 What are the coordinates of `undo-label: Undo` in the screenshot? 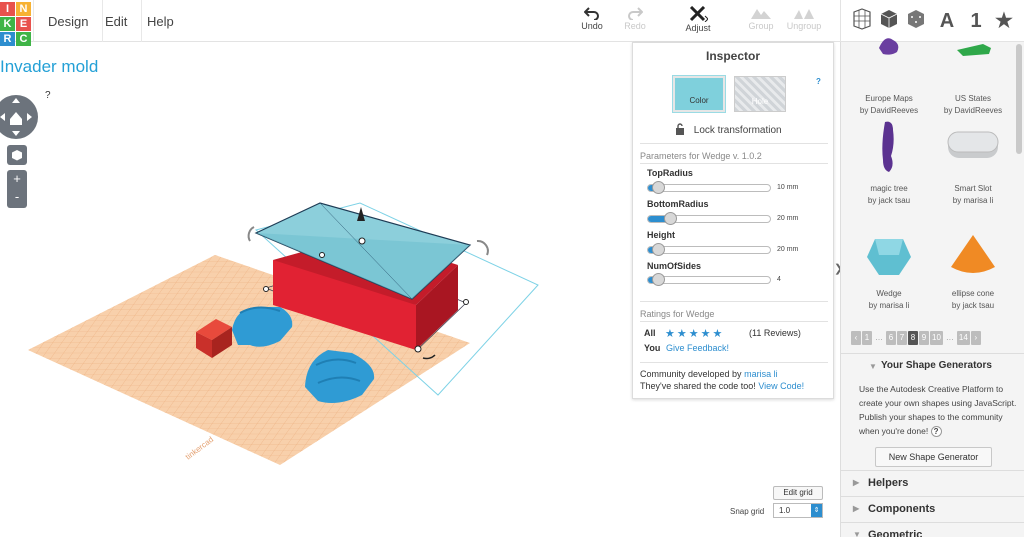 It's located at (592, 26).